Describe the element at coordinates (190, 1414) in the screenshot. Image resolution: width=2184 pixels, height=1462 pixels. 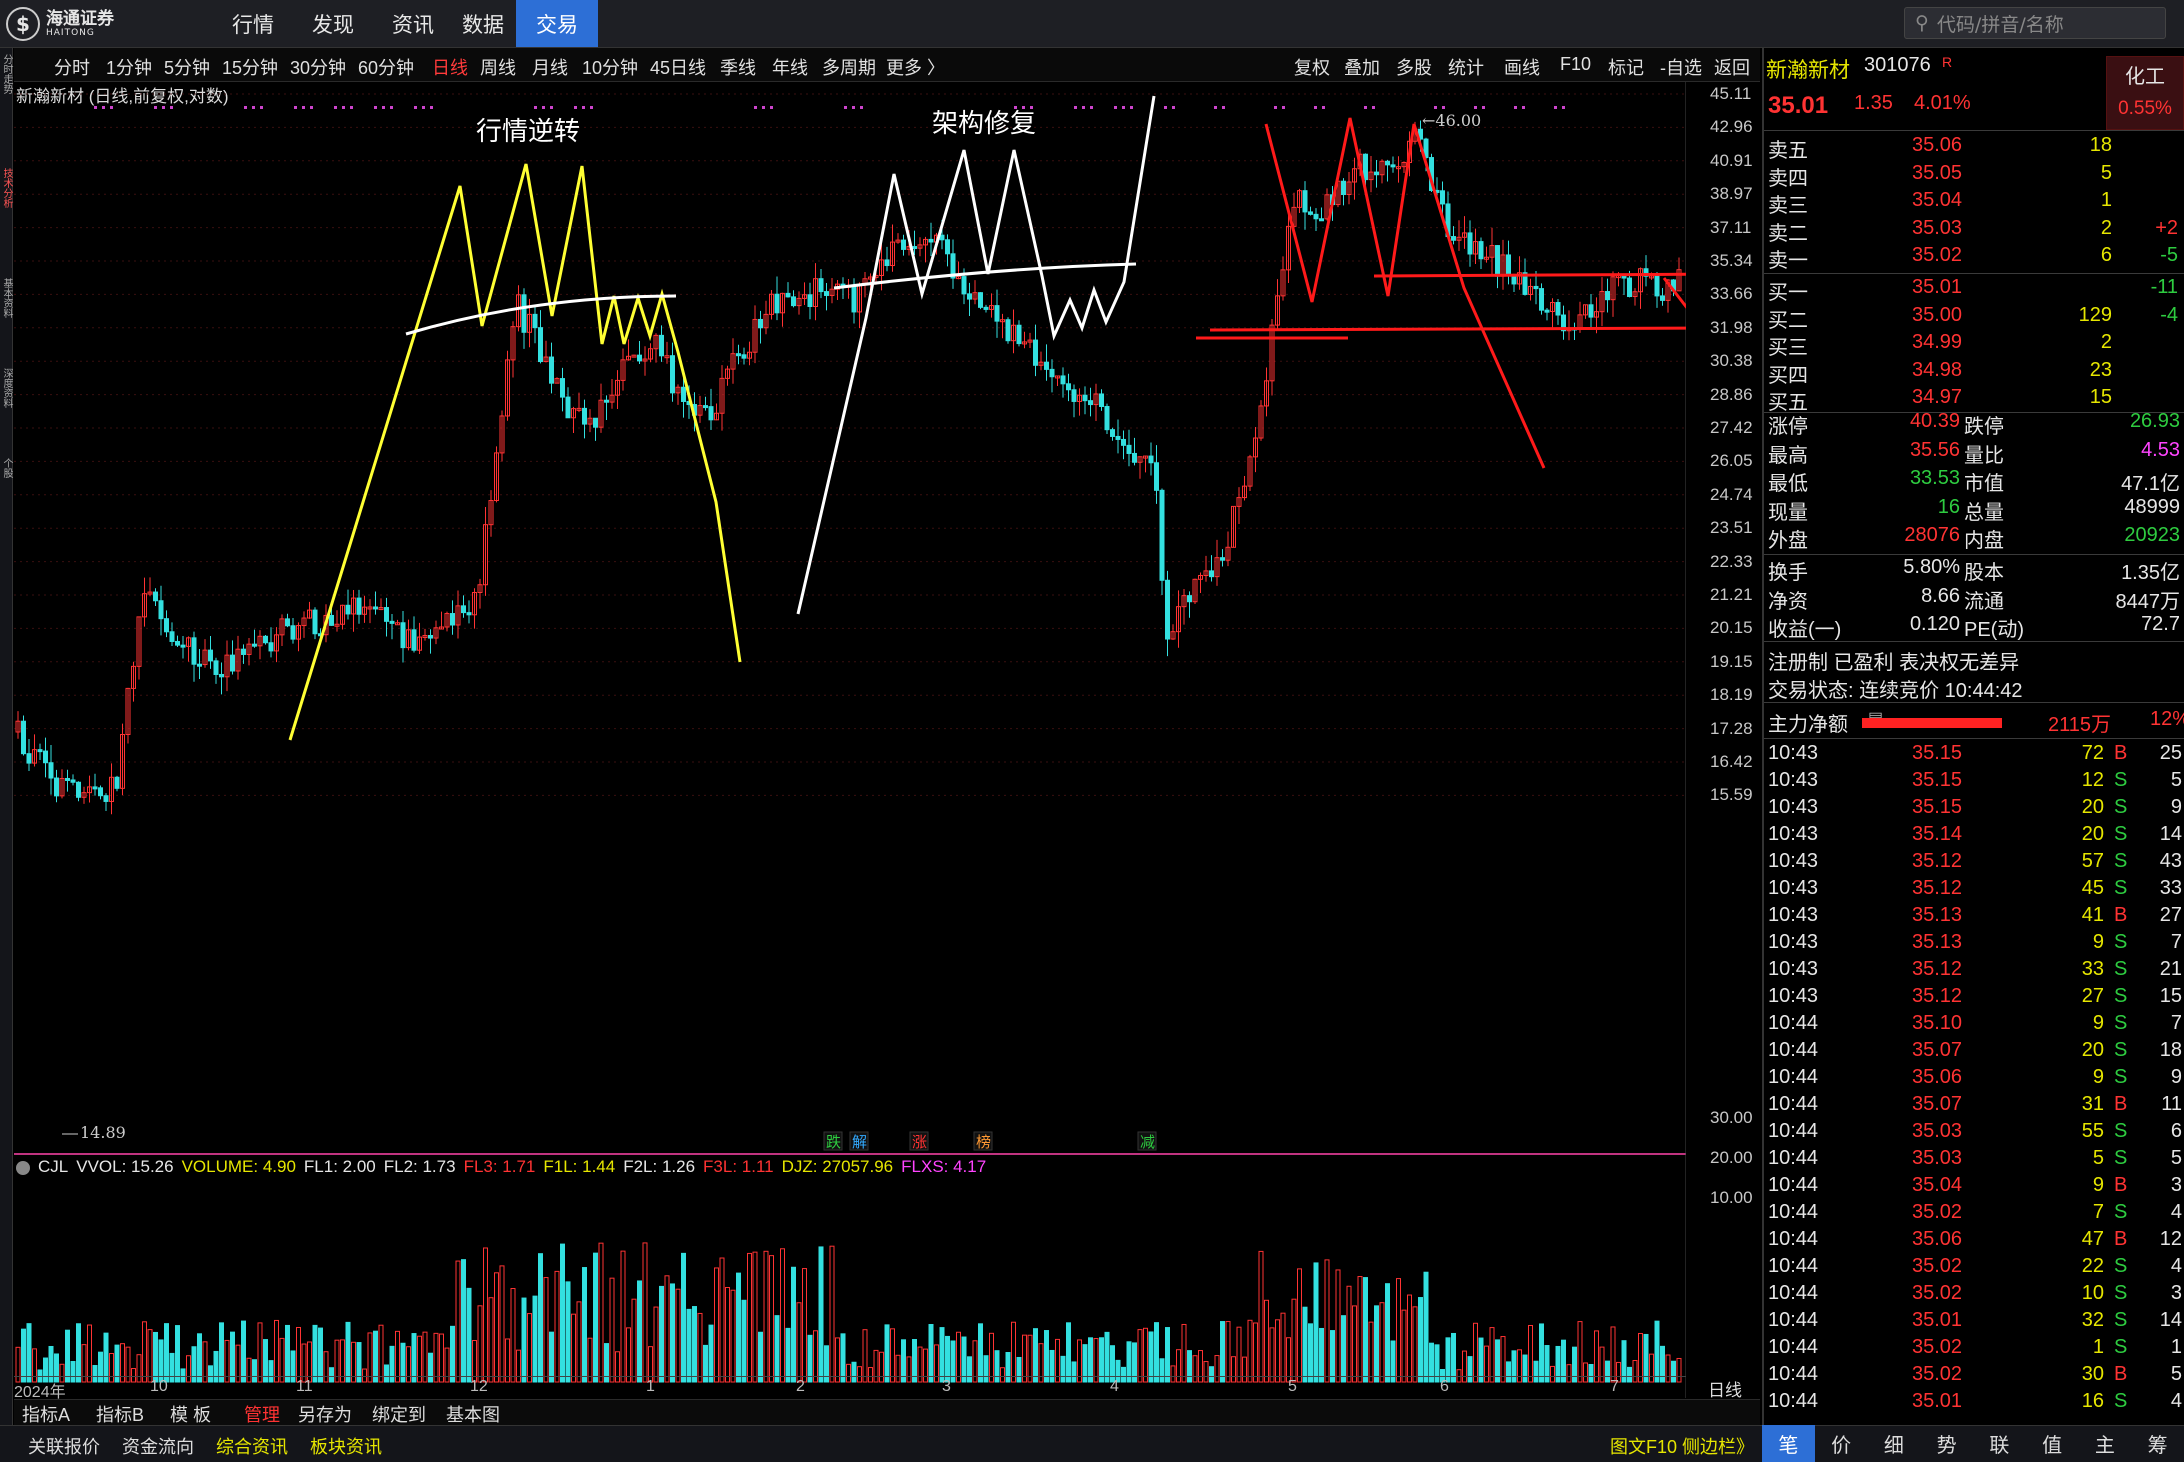
I see `indicator-tab: 模 板` at that location.